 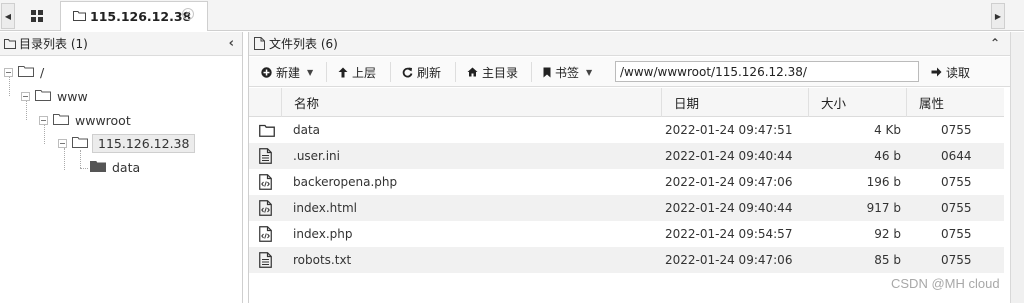 What do you see at coordinates (956, 156) in the screenshot?
I see `file-attr: 0644` at bounding box center [956, 156].